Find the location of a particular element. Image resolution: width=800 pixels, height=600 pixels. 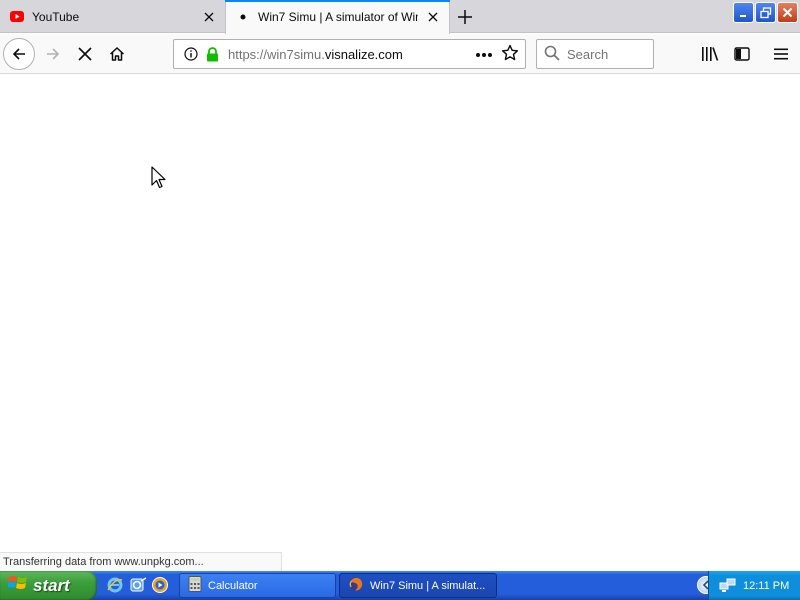

windows-flag-icon is located at coordinates (17, 585).